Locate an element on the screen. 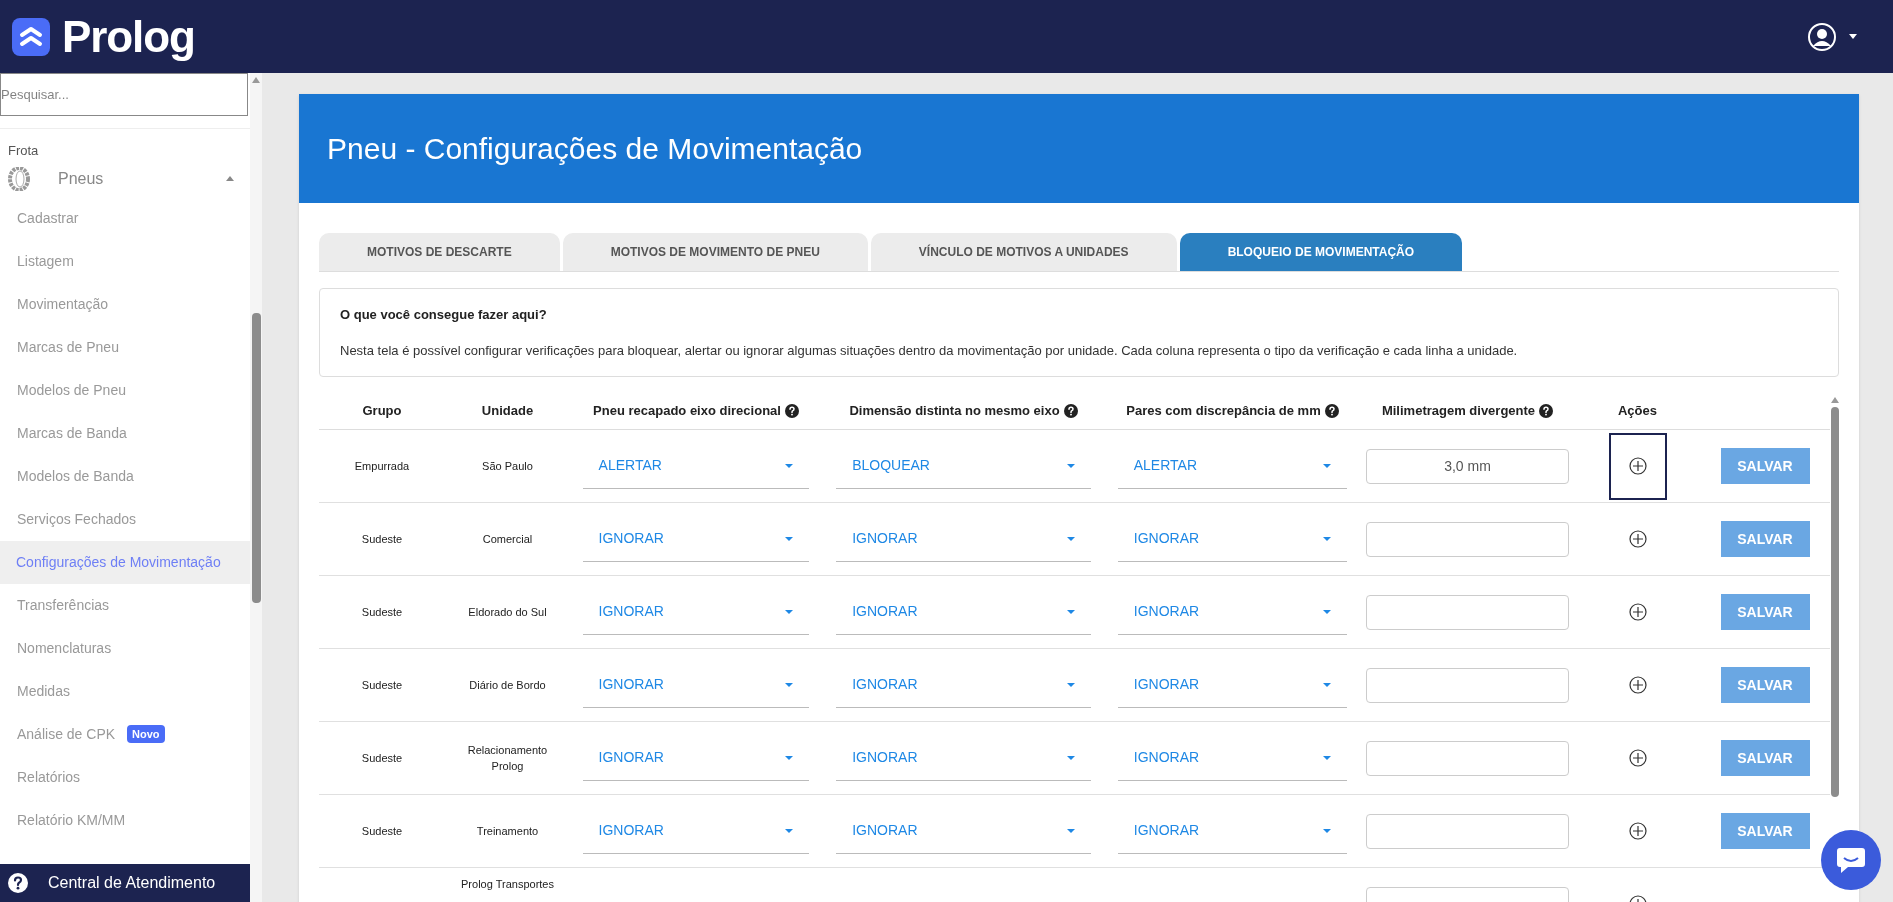 The image size is (1893, 902). sidebar-item: Modelos de Pneu is located at coordinates (71, 390).